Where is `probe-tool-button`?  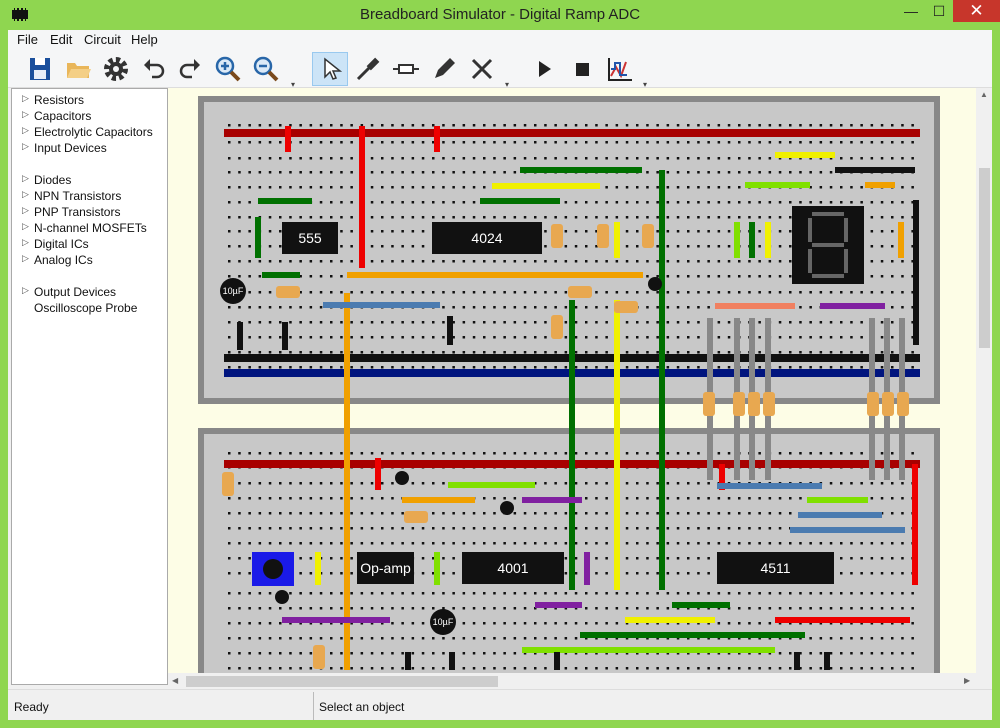 probe-tool-button is located at coordinates (368, 69).